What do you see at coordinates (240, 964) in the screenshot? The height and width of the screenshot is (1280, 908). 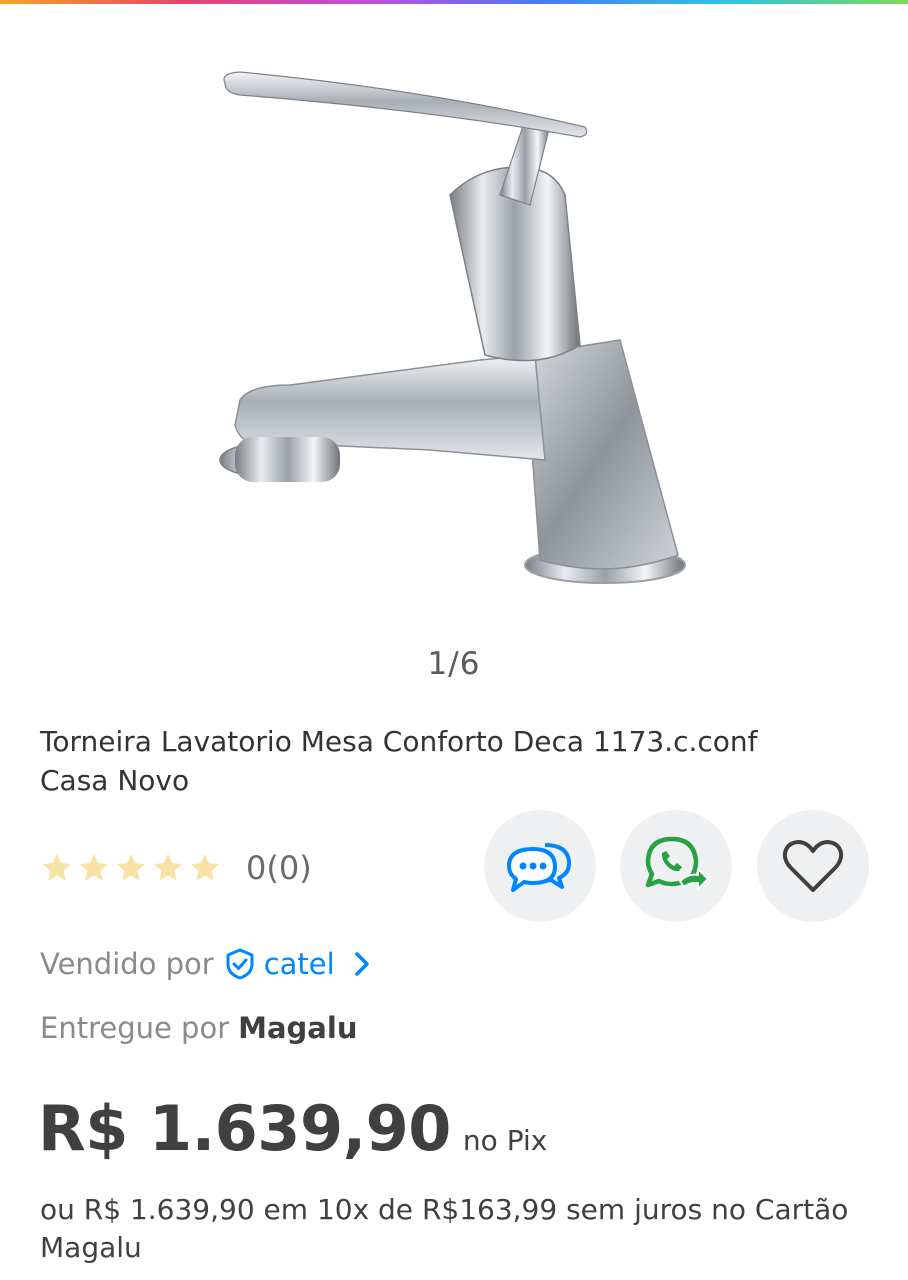 I see `verified-shield-icon` at bounding box center [240, 964].